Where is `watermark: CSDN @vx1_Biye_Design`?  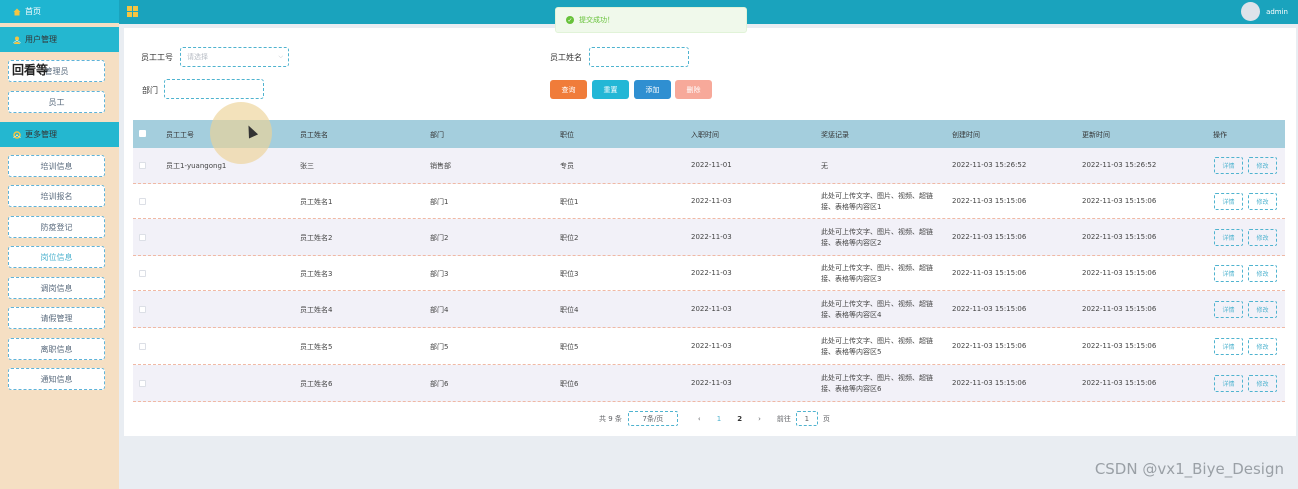 watermark: CSDN @vx1_Biye_Design is located at coordinates (1189, 469).